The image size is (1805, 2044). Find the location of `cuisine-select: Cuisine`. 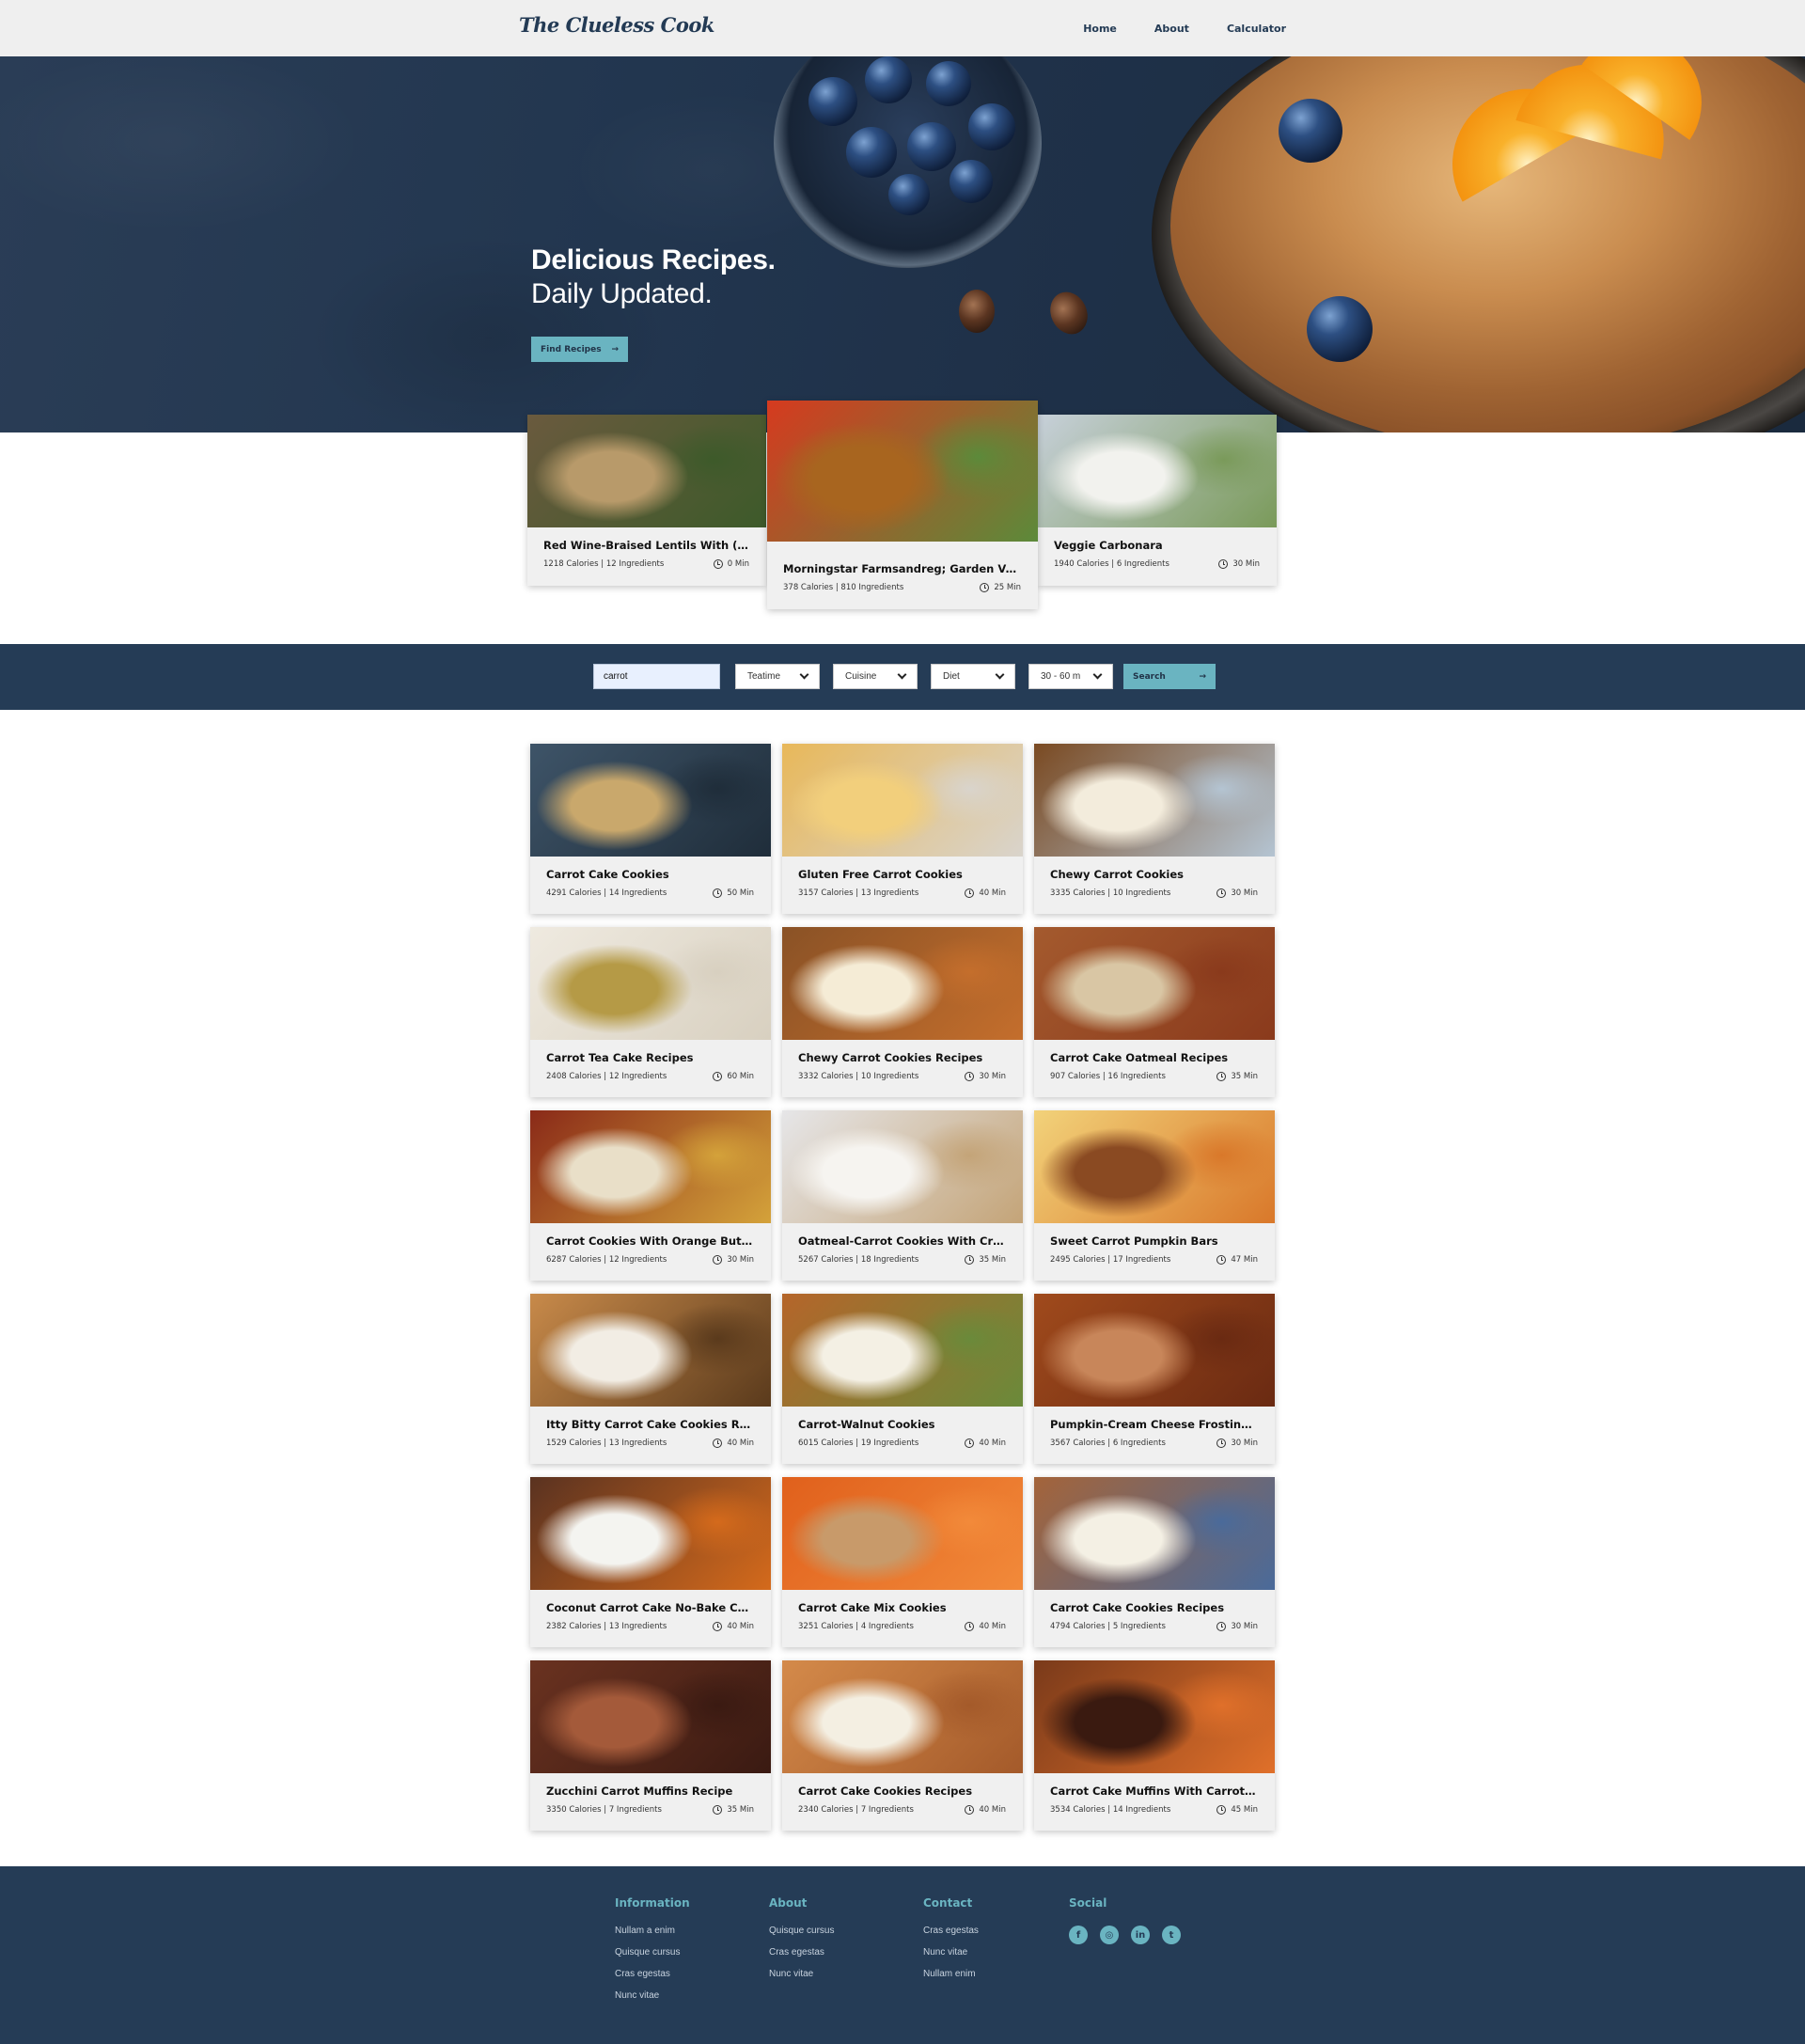

cuisine-select: Cuisine is located at coordinates (875, 676).